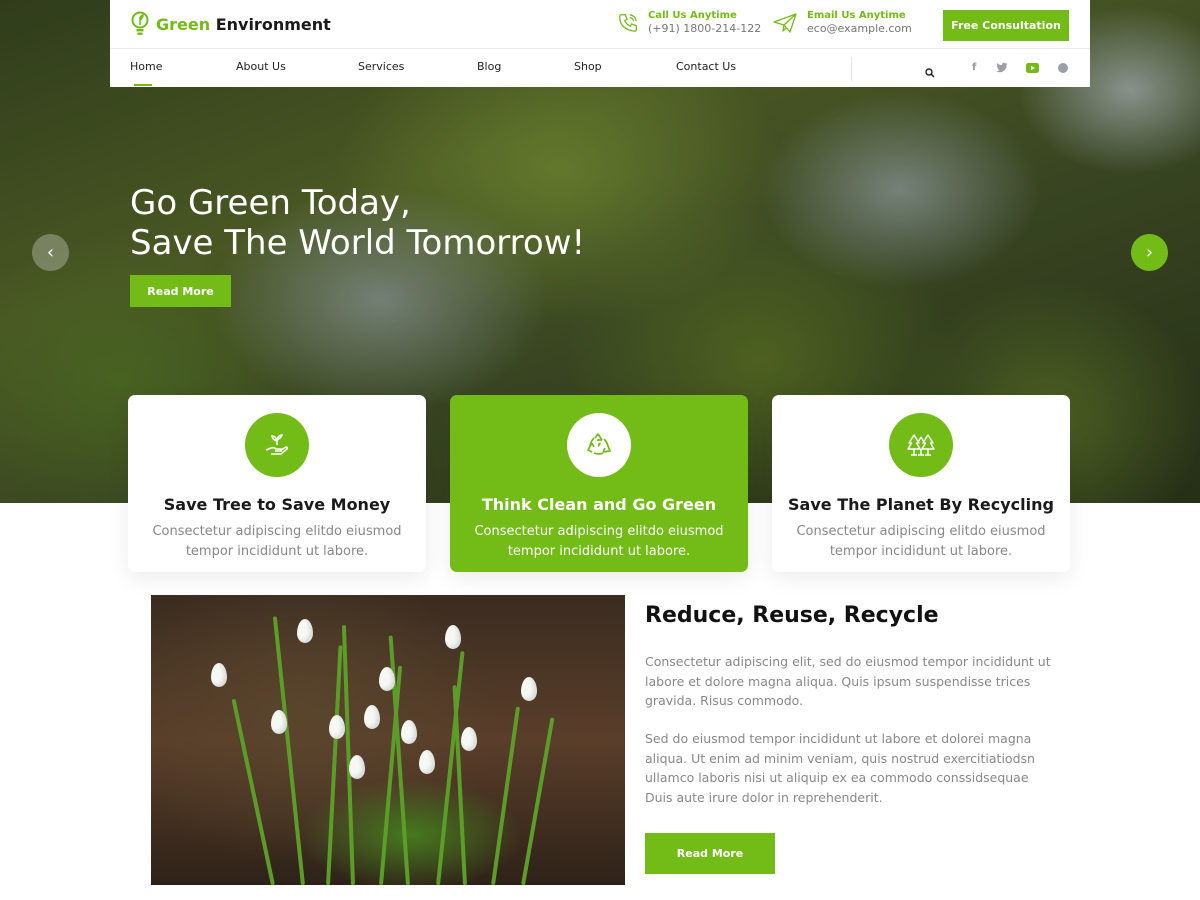  I want to click on nav-item-blog: Blog, so click(489, 66).